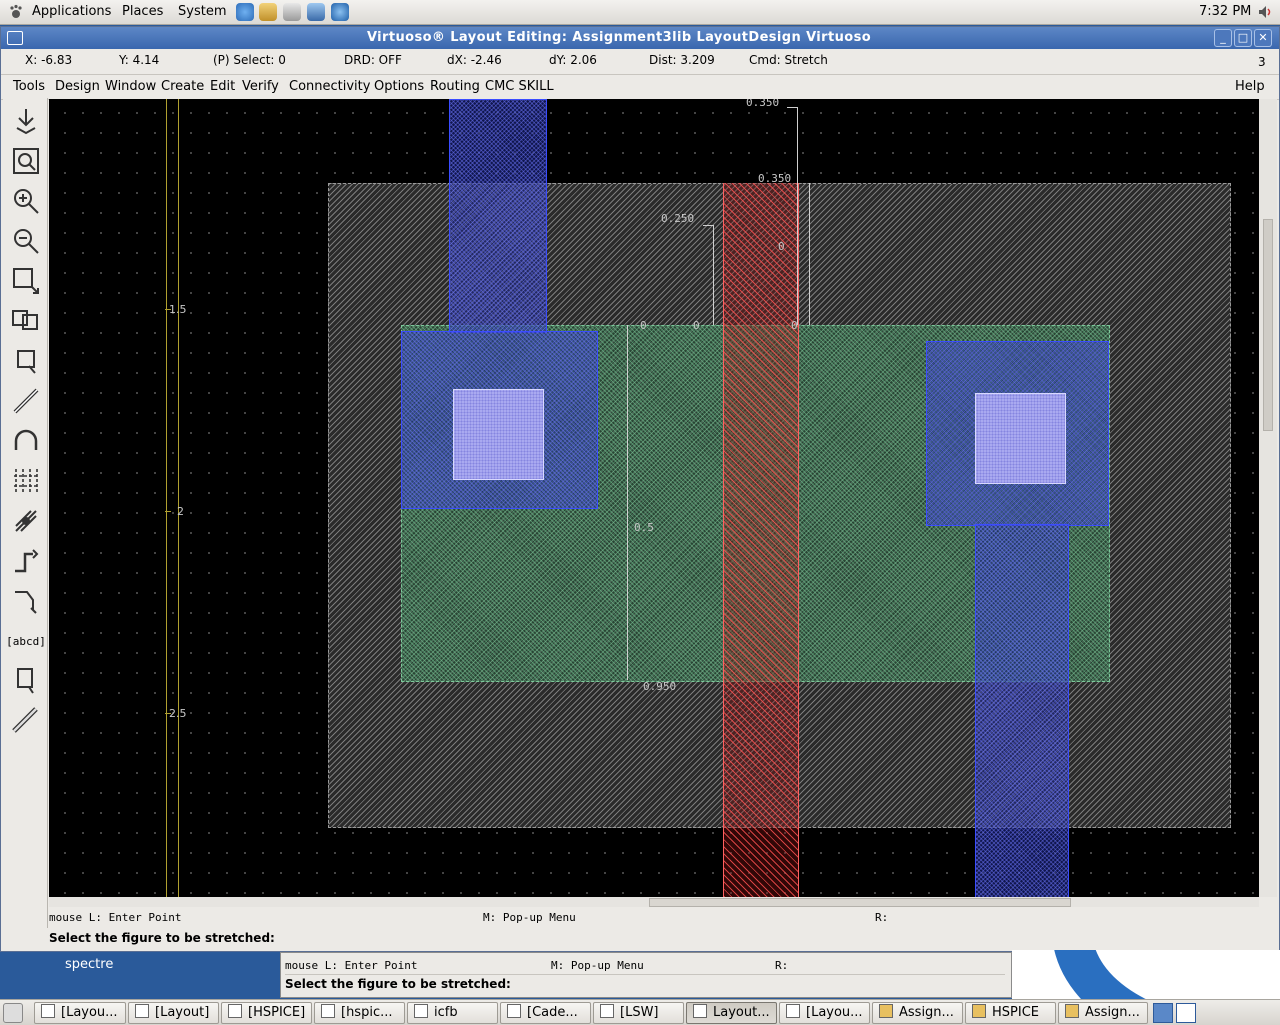 The width and height of the screenshot is (1280, 1025). Describe the element at coordinates (761, 540) in the screenshot. I see `poly-gate` at that location.